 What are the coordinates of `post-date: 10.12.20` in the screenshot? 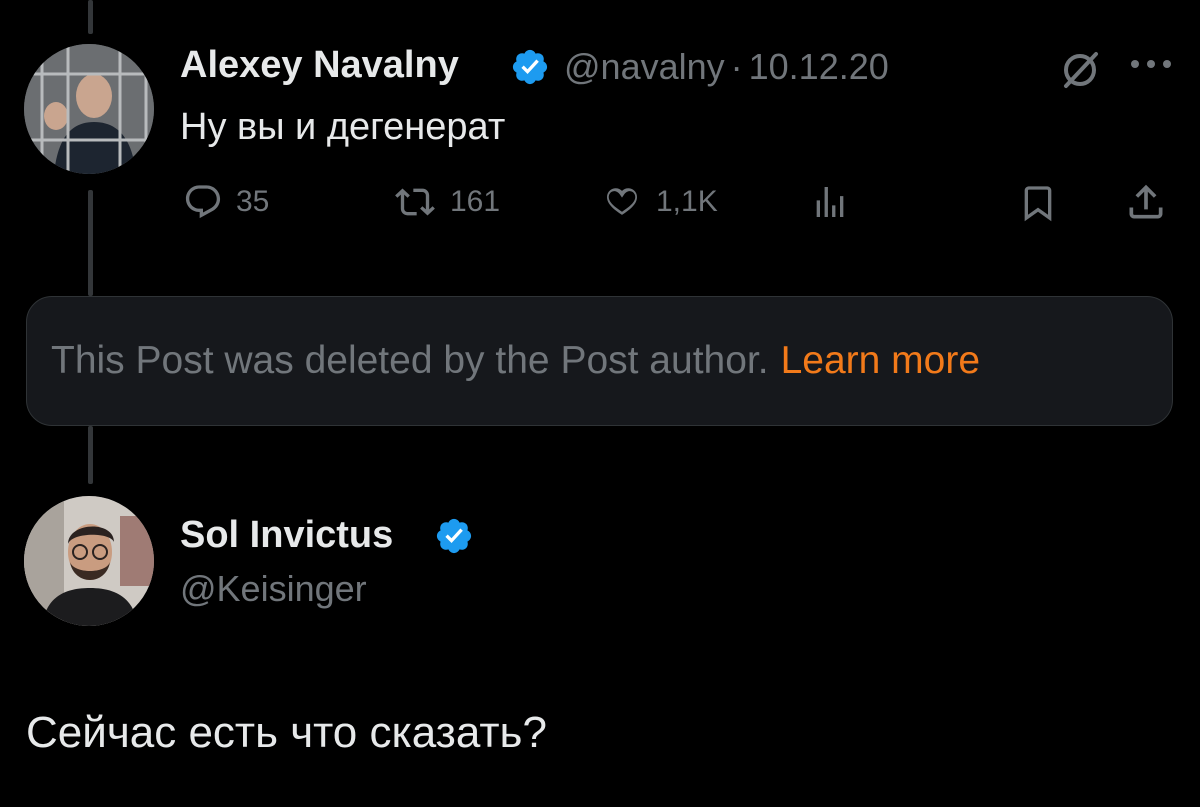 It's located at (819, 66).